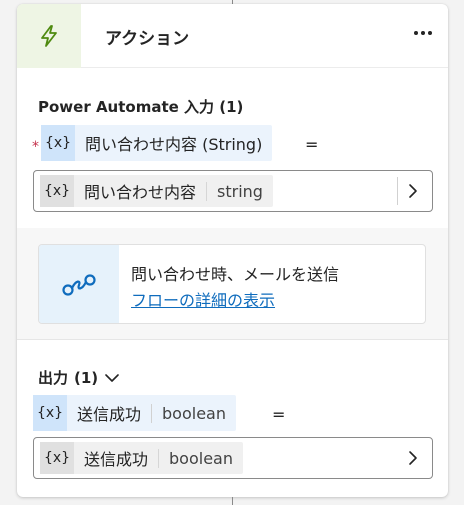 This screenshot has width=464, height=505. I want to click on input-value-label: 問い合わせ内容, so click(140, 192).